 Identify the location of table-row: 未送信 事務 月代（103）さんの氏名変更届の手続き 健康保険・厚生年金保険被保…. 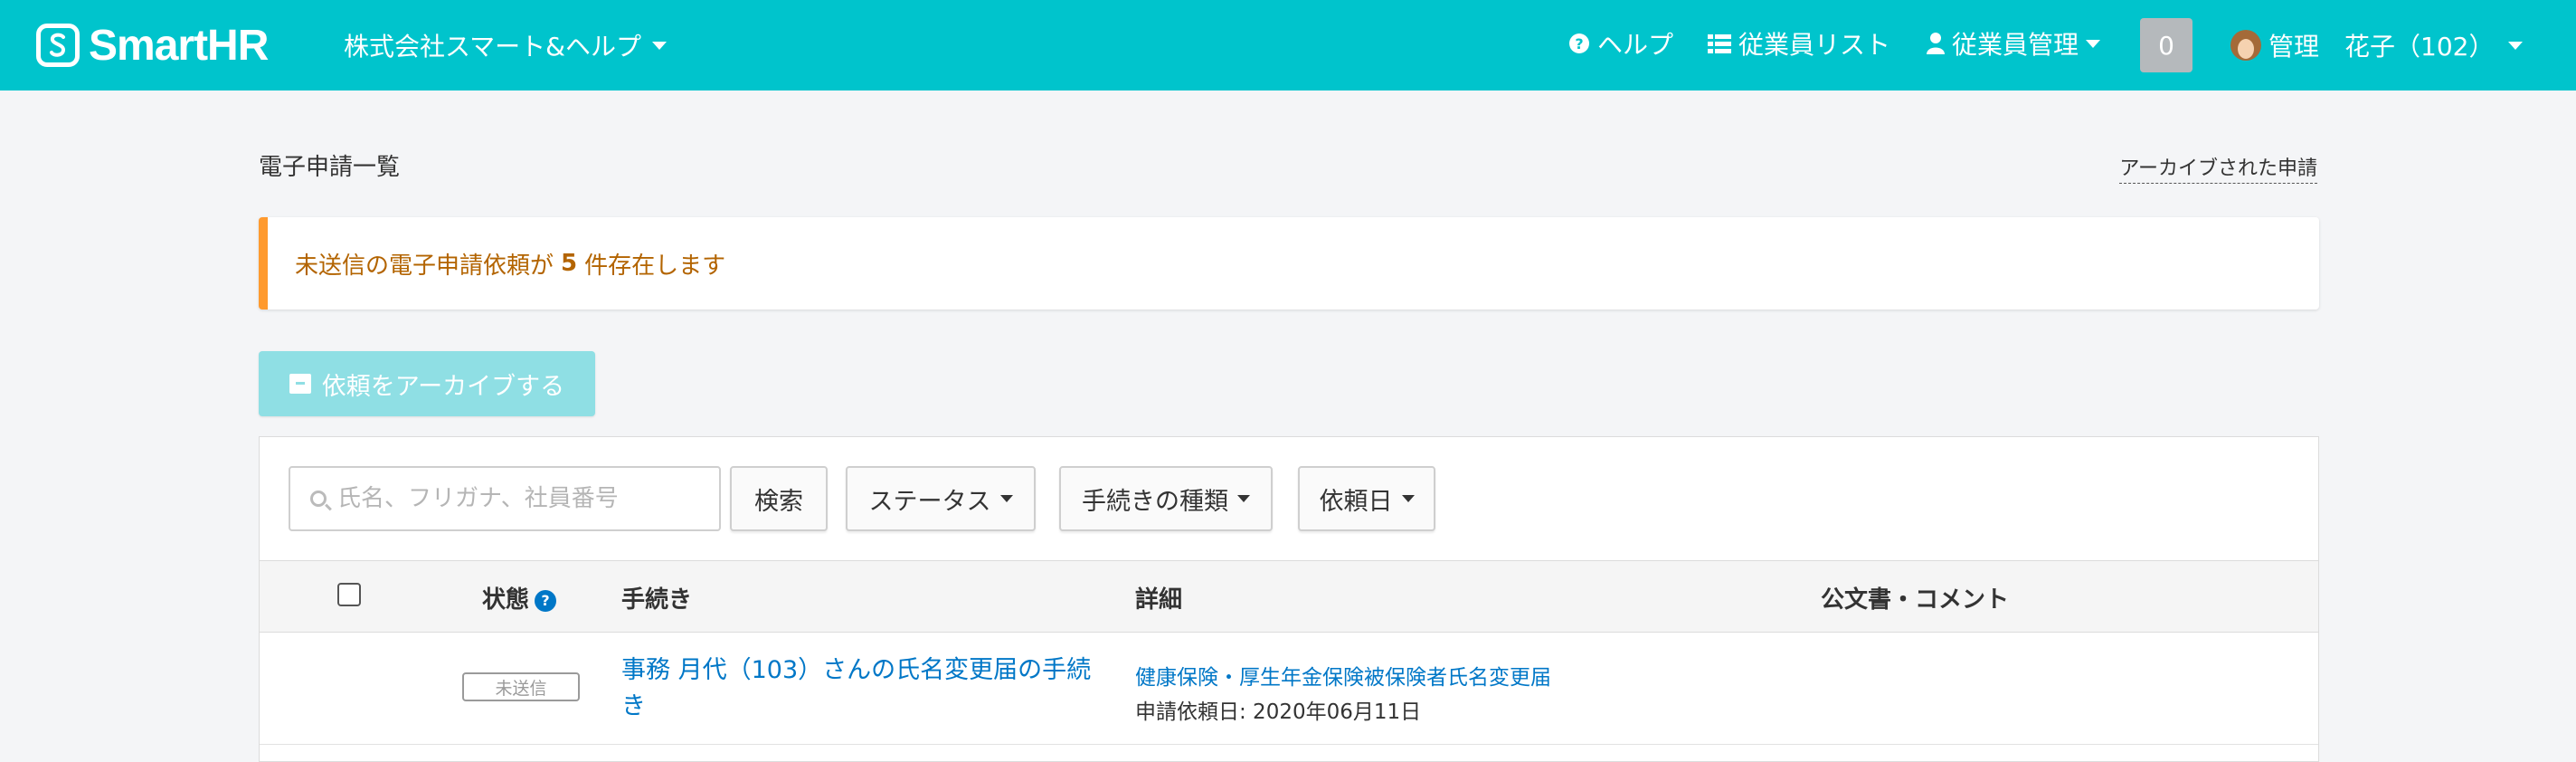
(1289, 689).